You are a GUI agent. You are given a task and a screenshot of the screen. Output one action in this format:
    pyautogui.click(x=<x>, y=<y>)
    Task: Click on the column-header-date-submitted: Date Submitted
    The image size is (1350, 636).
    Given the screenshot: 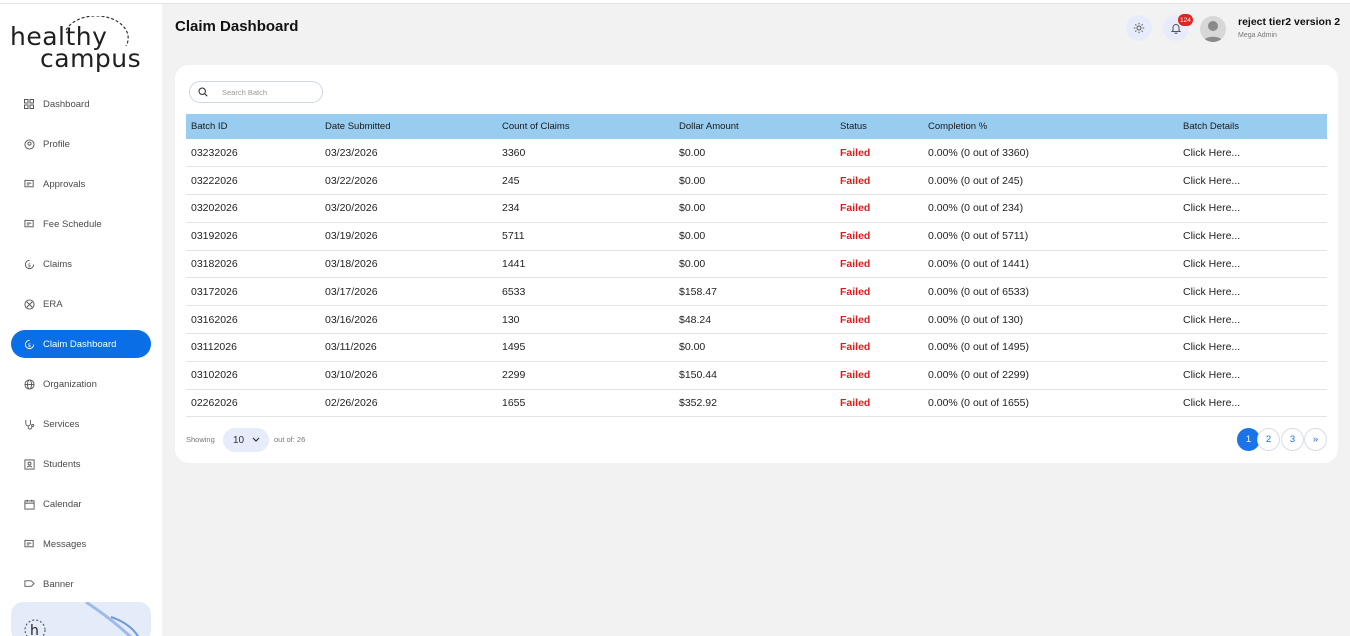 What is the action you would take?
    pyautogui.click(x=408, y=126)
    